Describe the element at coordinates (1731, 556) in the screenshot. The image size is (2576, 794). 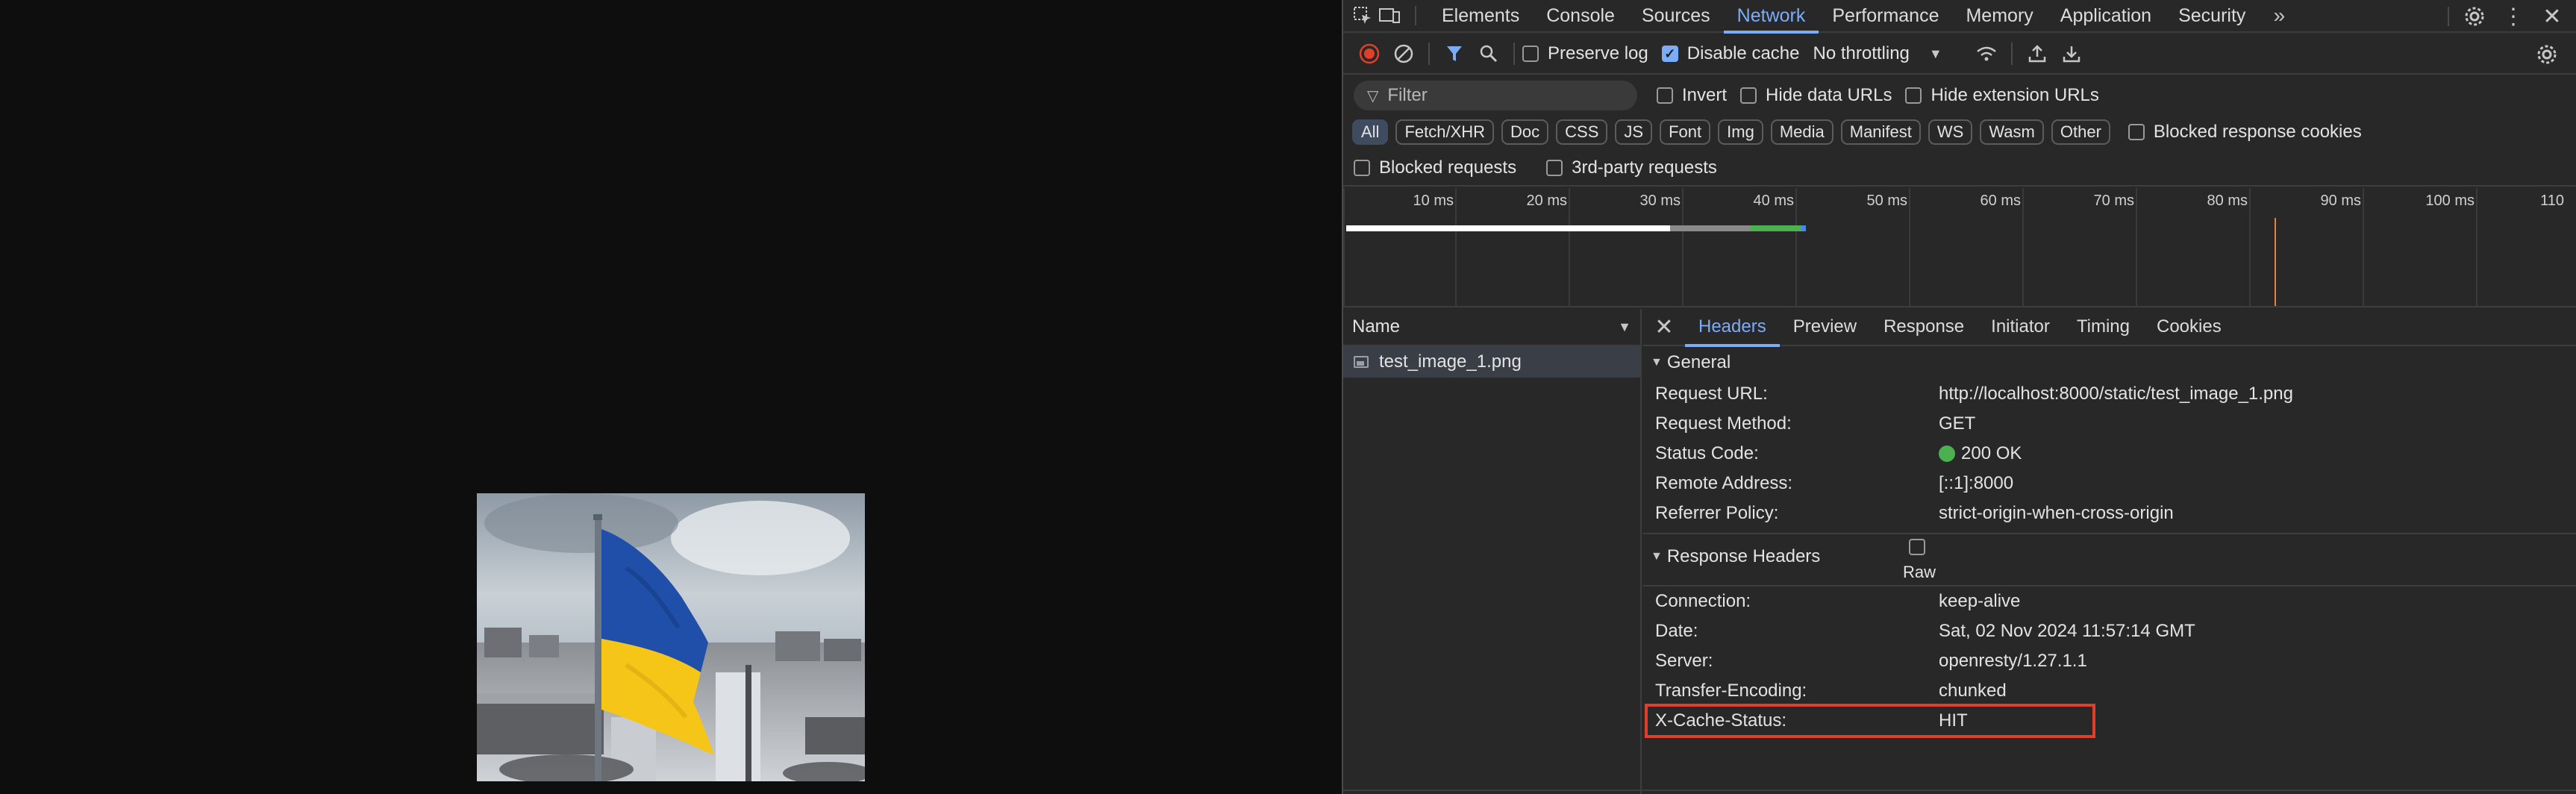
I see `response-headers-section-toggle: ▼ Response Headers` at that location.